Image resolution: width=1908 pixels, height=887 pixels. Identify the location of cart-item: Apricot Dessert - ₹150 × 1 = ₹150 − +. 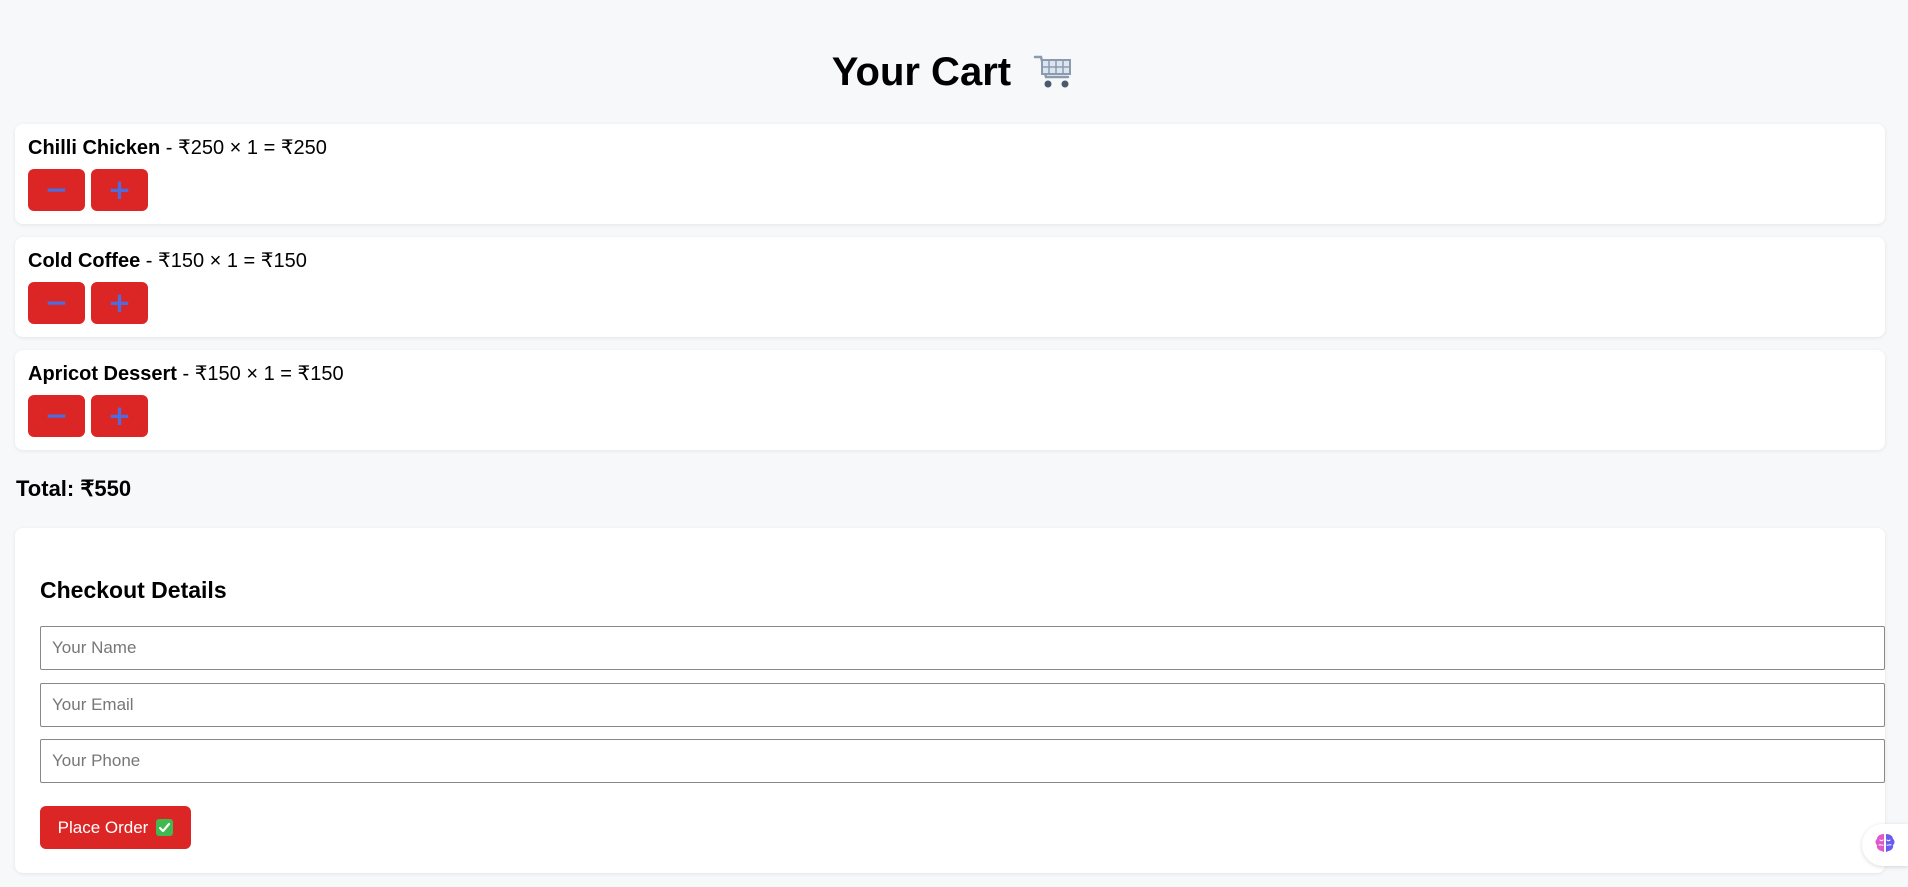
(950, 400).